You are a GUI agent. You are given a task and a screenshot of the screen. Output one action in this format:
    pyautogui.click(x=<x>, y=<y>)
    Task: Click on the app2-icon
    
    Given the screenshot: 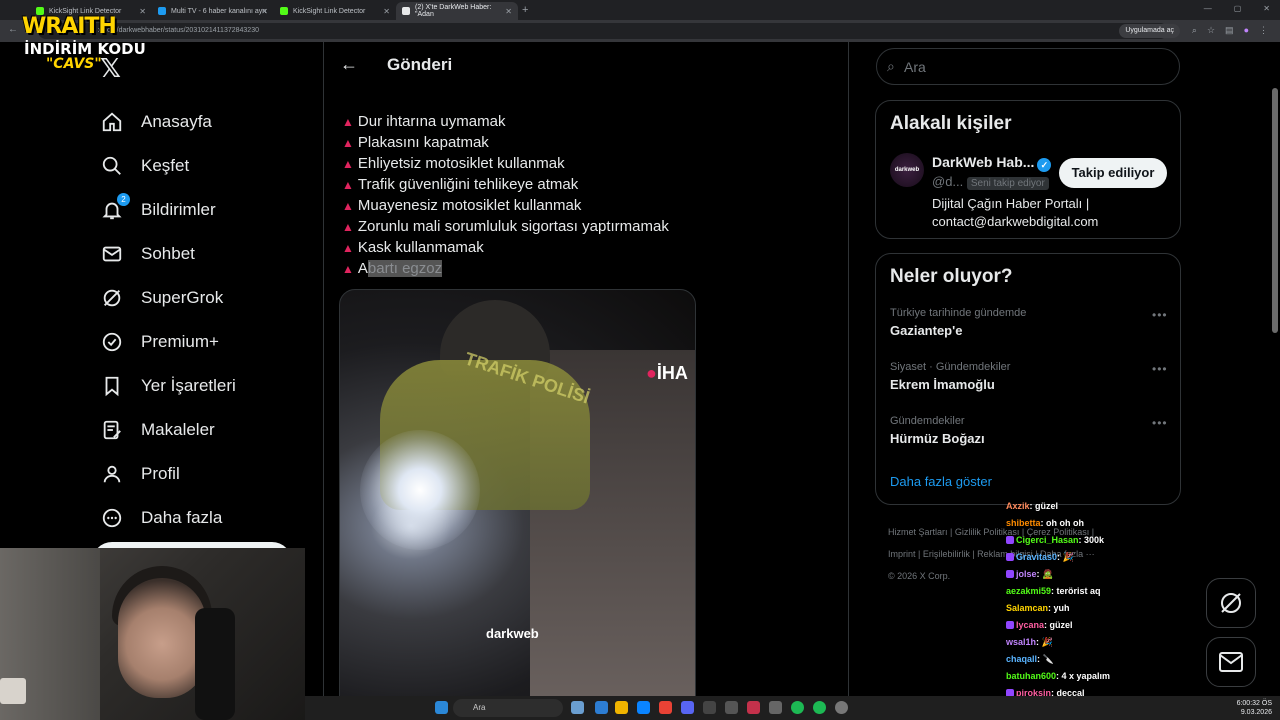 What is the action you would take?
    pyautogui.click(x=731, y=707)
    